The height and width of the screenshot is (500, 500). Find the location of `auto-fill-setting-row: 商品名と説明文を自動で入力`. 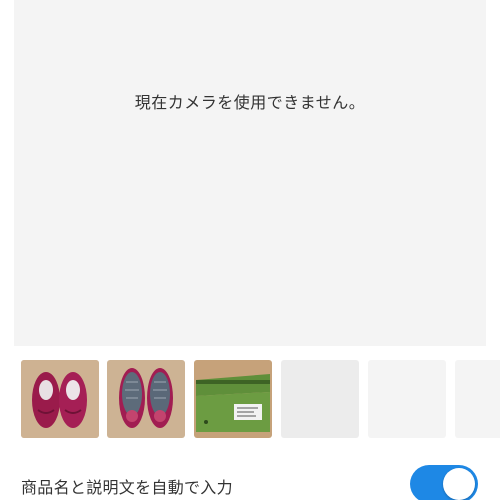

auto-fill-setting-row: 商品名と説明文を自動で入力 is located at coordinates (250, 480).